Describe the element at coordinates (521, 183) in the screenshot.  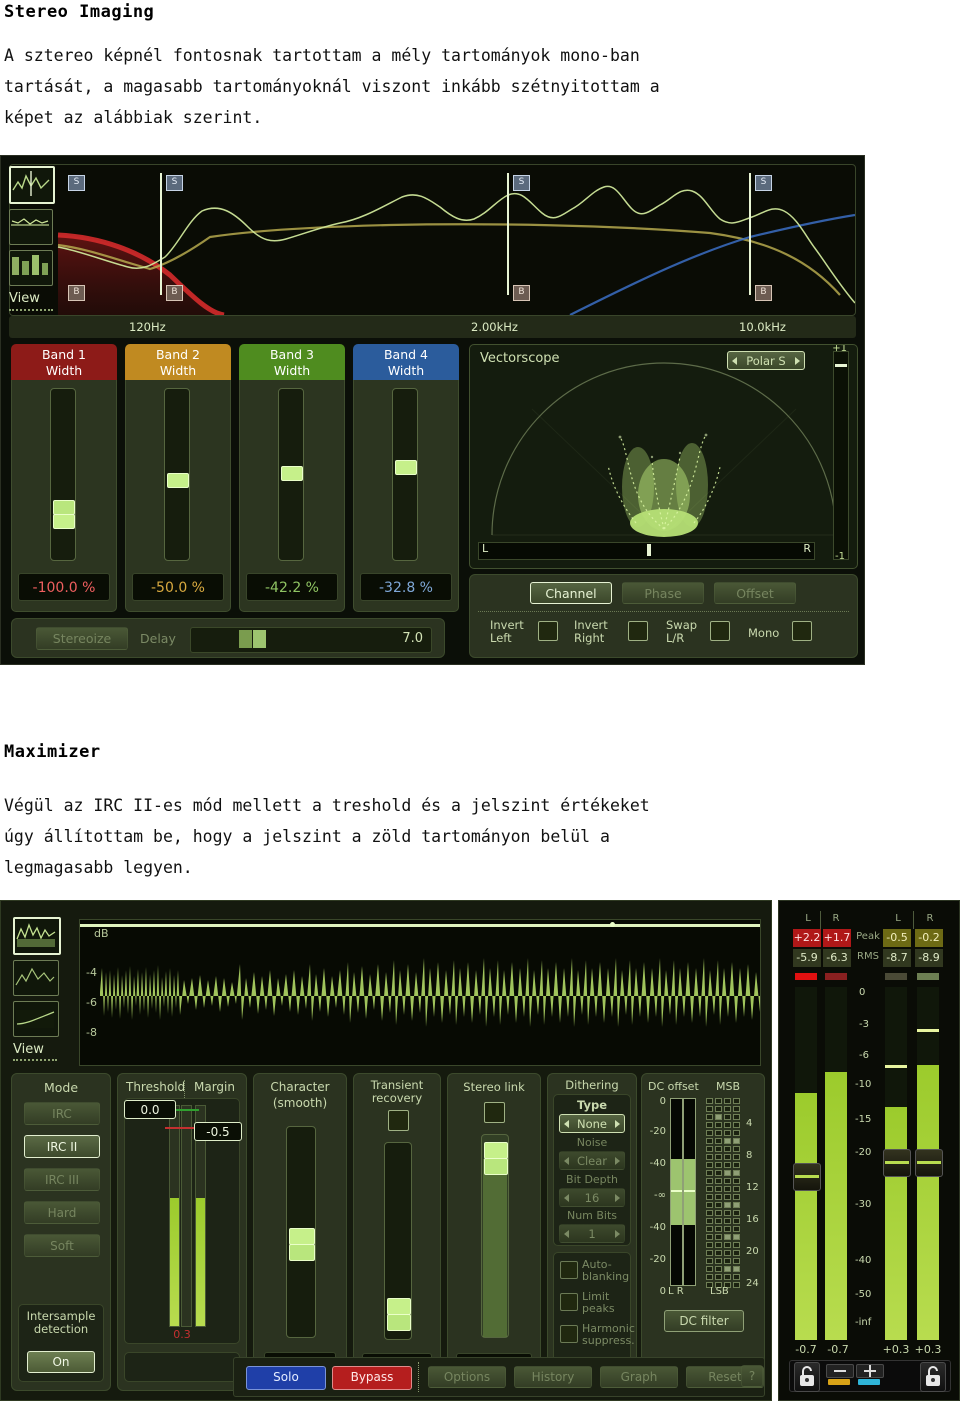
I see `band-solo-button-3: S` at that location.